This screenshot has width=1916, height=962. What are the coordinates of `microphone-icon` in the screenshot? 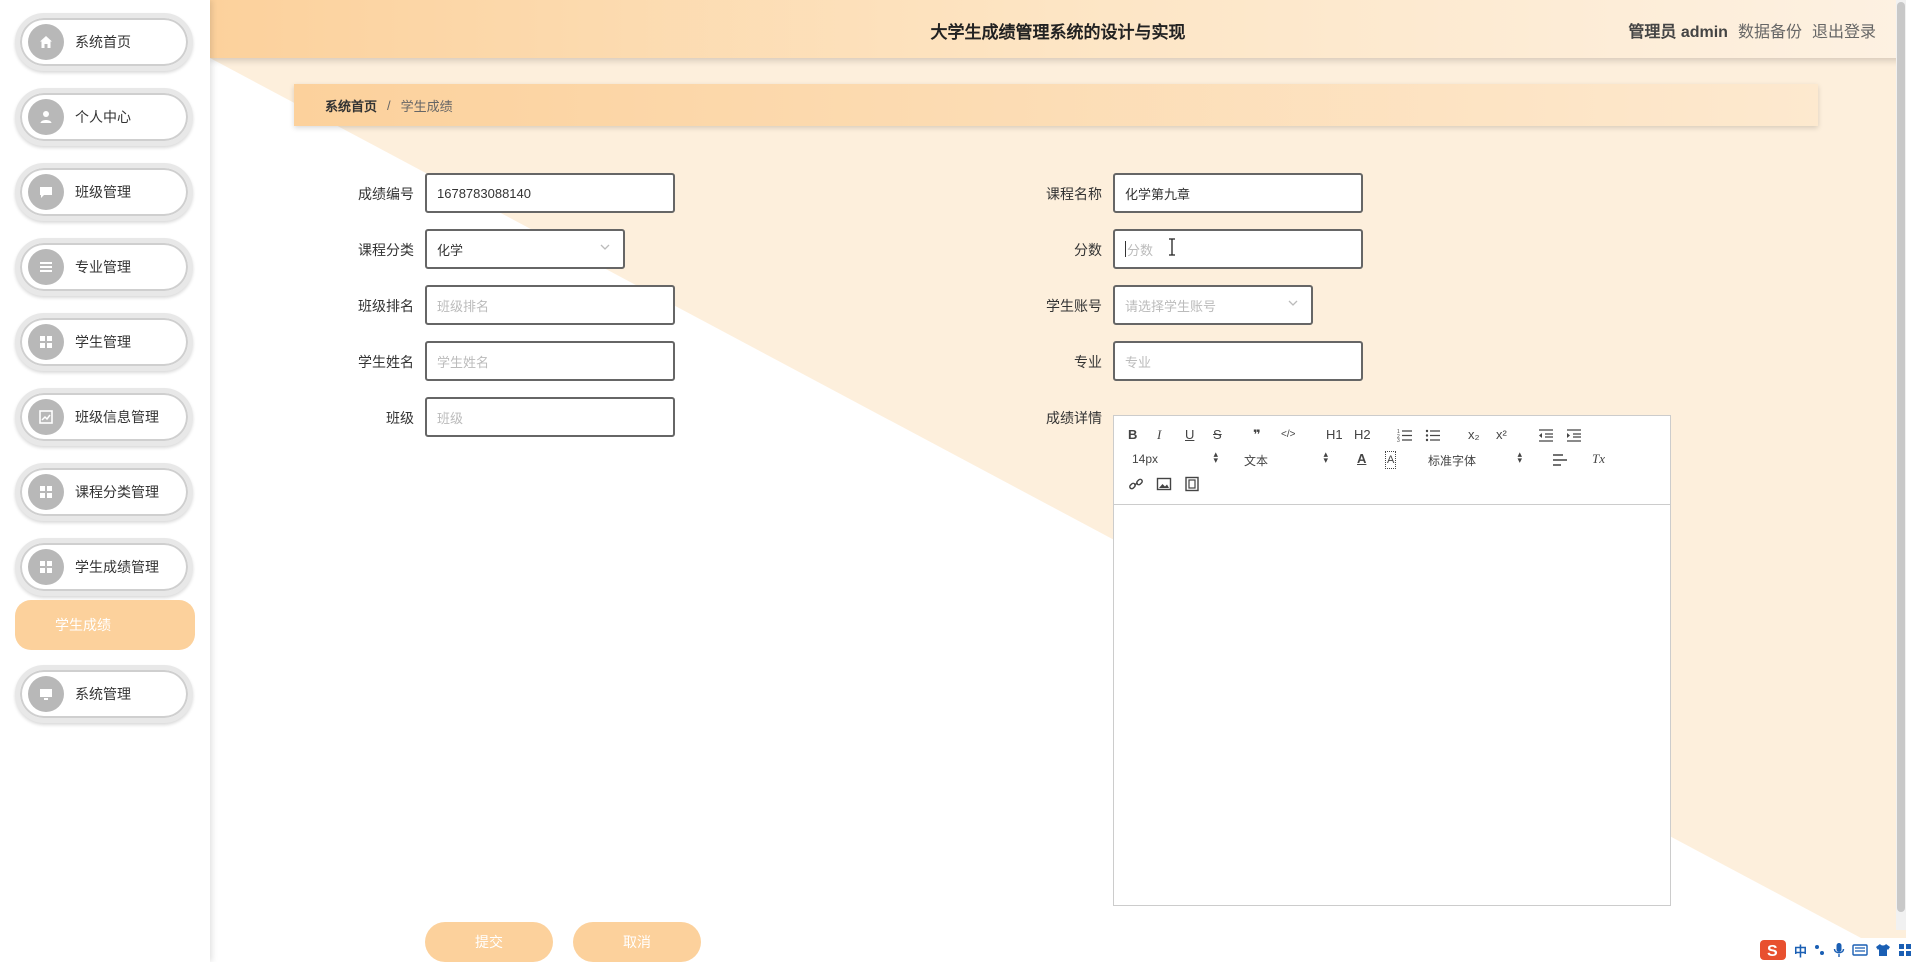 It's located at (1839, 950).